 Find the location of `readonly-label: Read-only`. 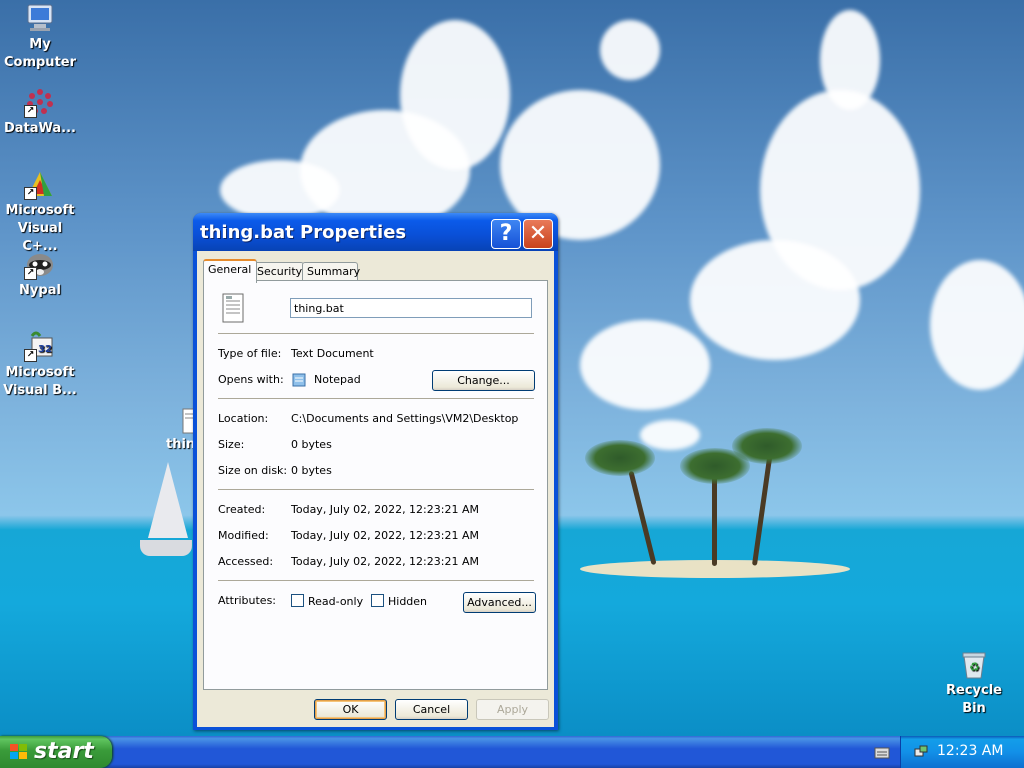

readonly-label: Read-only is located at coordinates (335, 601).